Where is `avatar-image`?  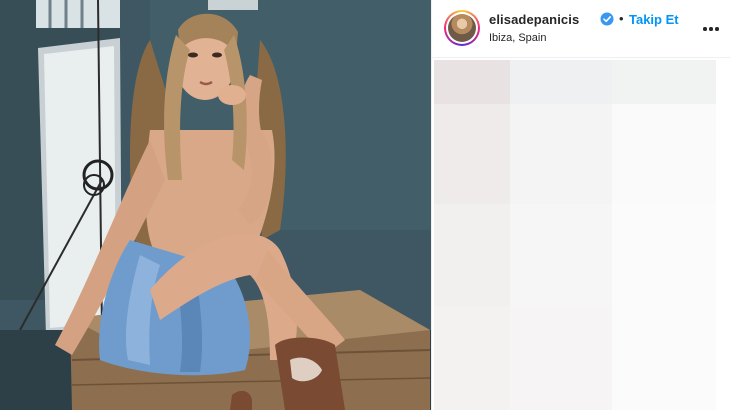
avatar-image is located at coordinates (462, 28).